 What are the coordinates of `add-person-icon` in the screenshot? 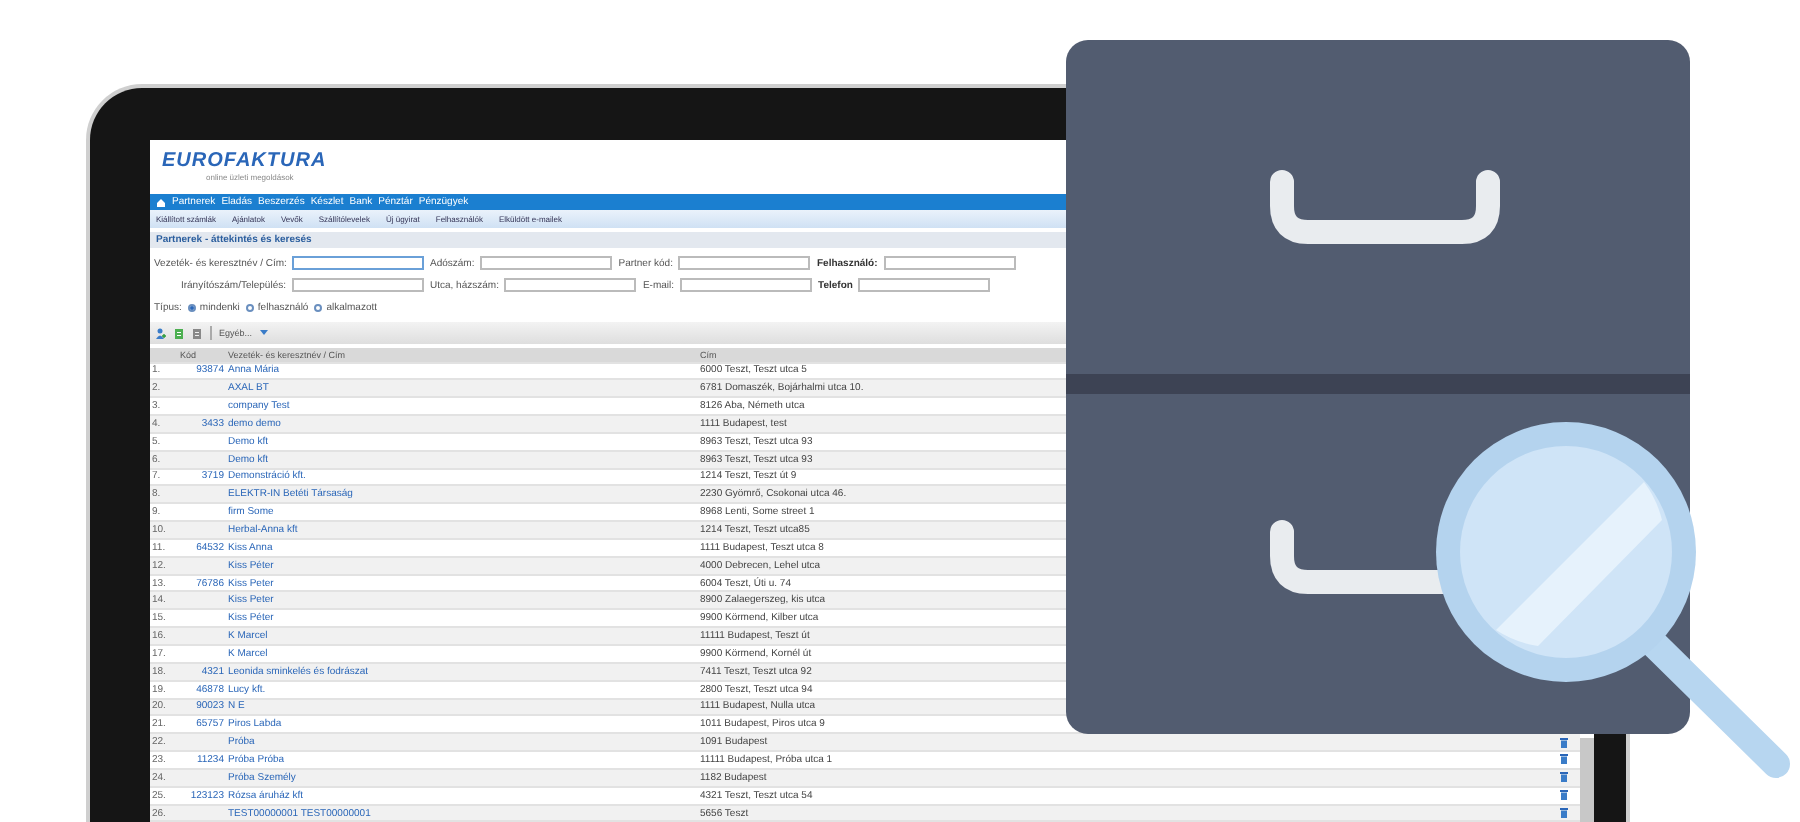 It's located at (161, 333).